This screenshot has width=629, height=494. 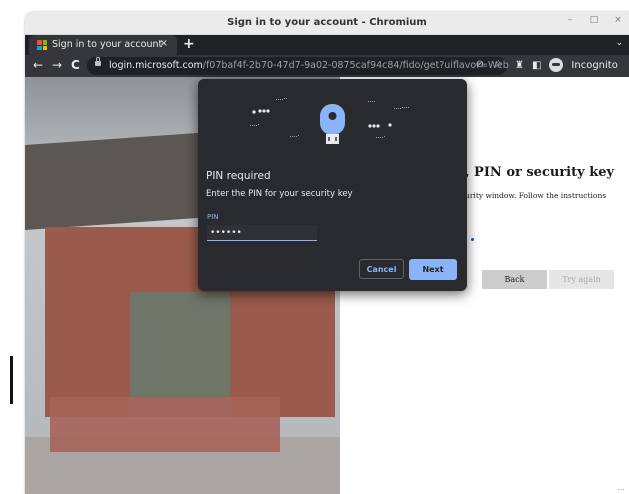 I want to click on next-button: Next, so click(x=433, y=269).